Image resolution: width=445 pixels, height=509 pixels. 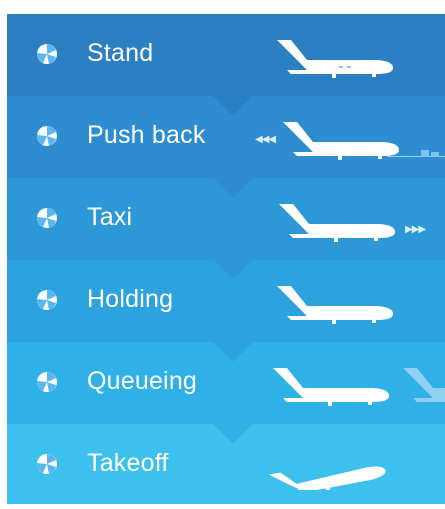 What do you see at coordinates (415, 229) in the screenshot?
I see `forward-arrows-icon: ▶▶▶` at bounding box center [415, 229].